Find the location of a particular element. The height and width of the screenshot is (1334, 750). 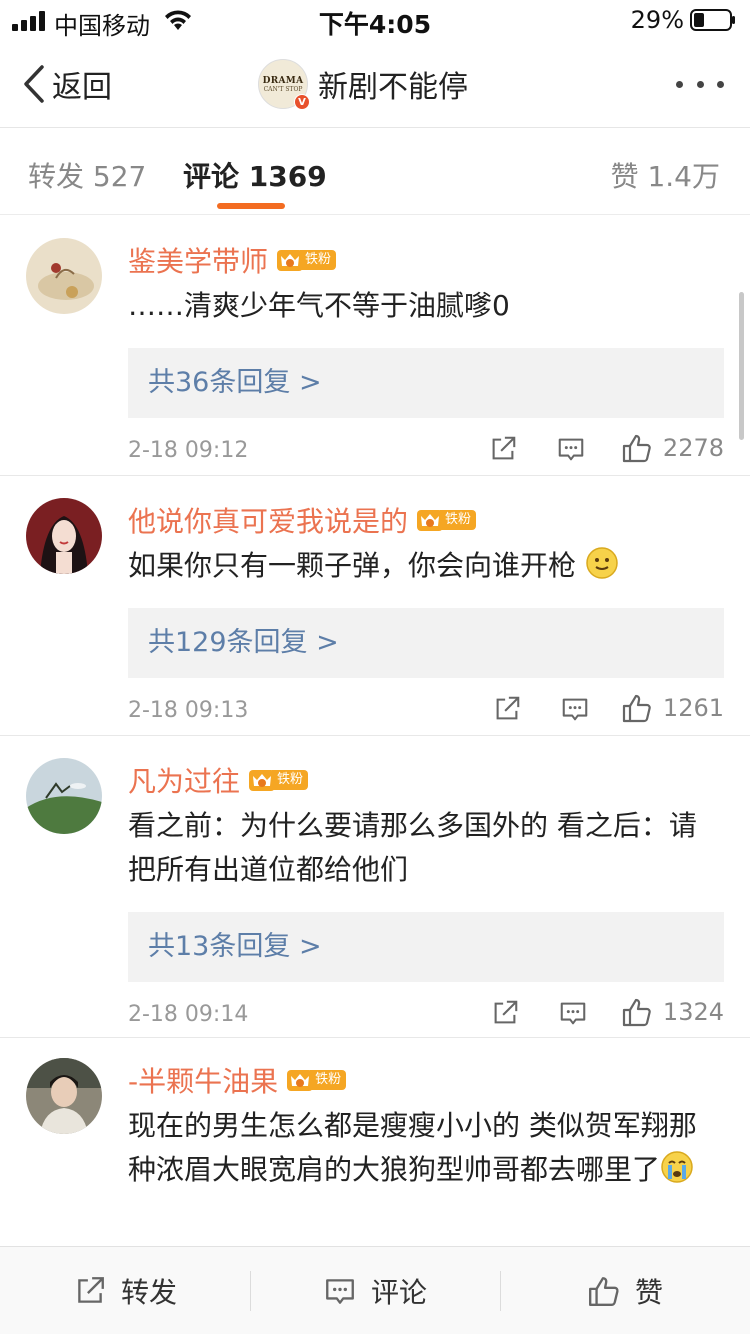

chevron-left-icon is located at coordinates (34, 84).